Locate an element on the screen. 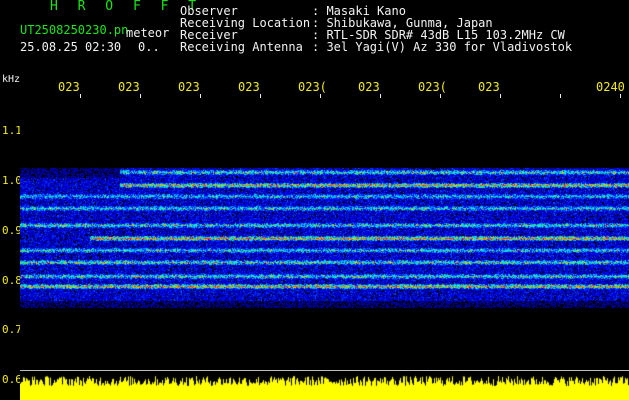 Image resolution: width=629 pixels, height=400 pixels. file-name: UT2508250230.pn is located at coordinates (74, 30).